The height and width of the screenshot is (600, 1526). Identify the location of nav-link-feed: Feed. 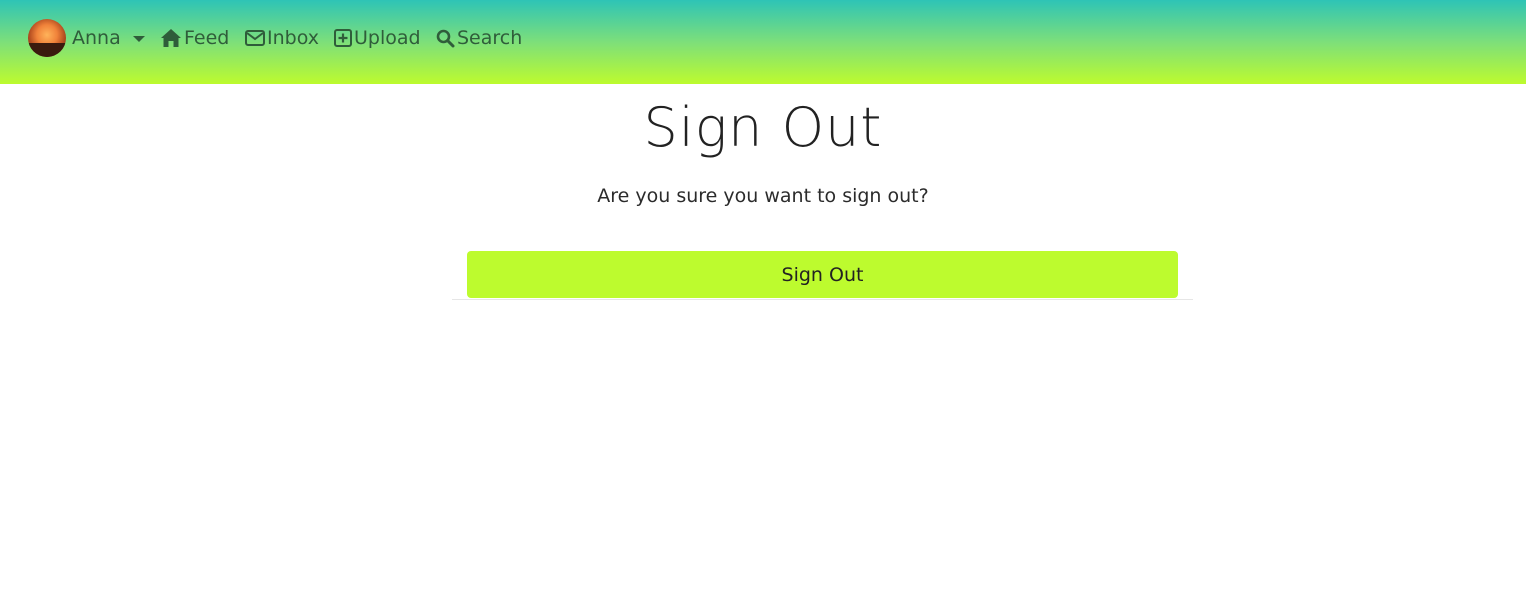
(194, 38).